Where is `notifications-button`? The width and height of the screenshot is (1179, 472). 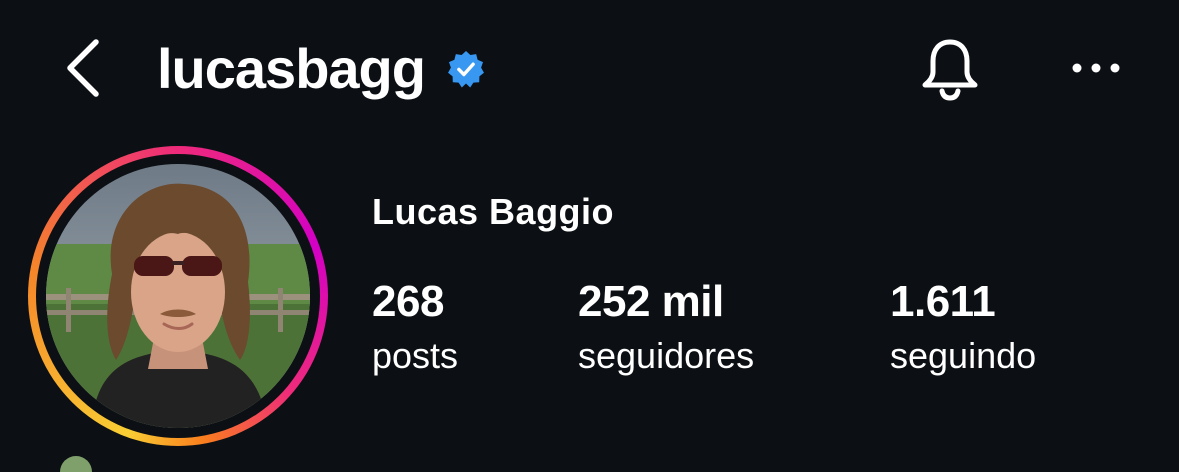
notifications-button is located at coordinates (950, 69).